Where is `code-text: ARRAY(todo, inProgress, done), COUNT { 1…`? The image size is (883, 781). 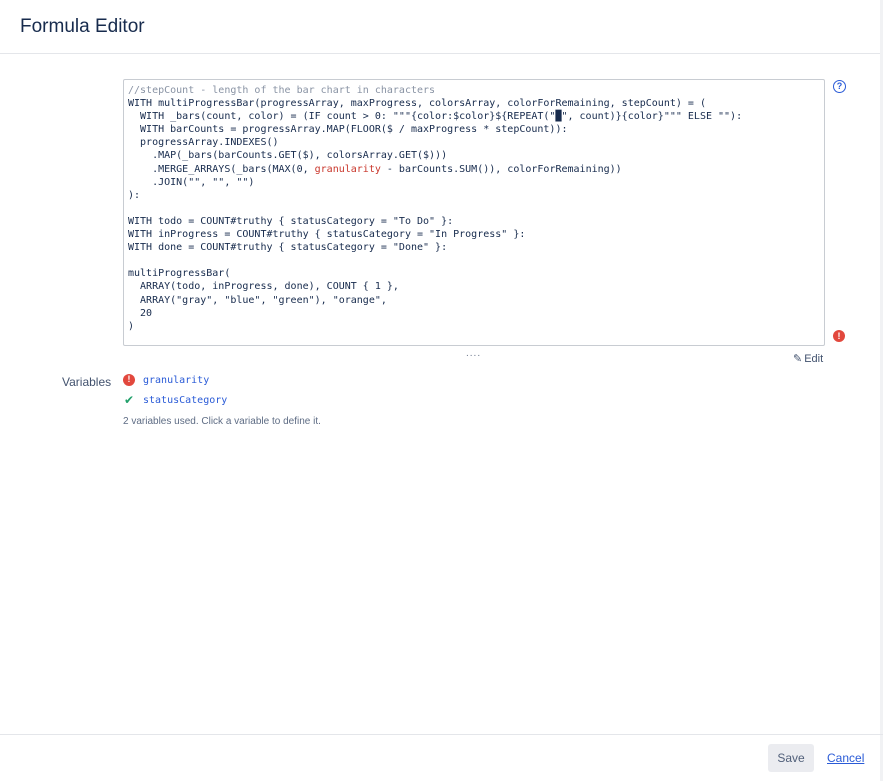 code-text: ARRAY(todo, inProgress, done), COUNT { 1… is located at coordinates (263, 287).